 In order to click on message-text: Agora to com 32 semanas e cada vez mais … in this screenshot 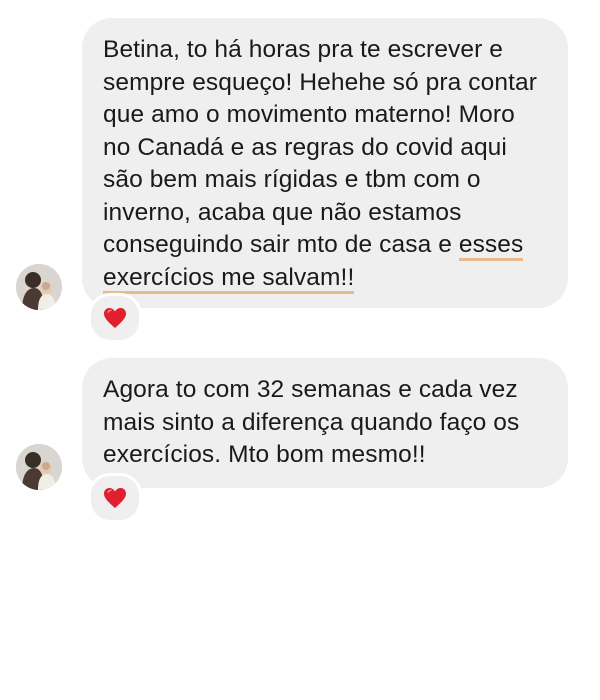, I will do `click(311, 422)`.